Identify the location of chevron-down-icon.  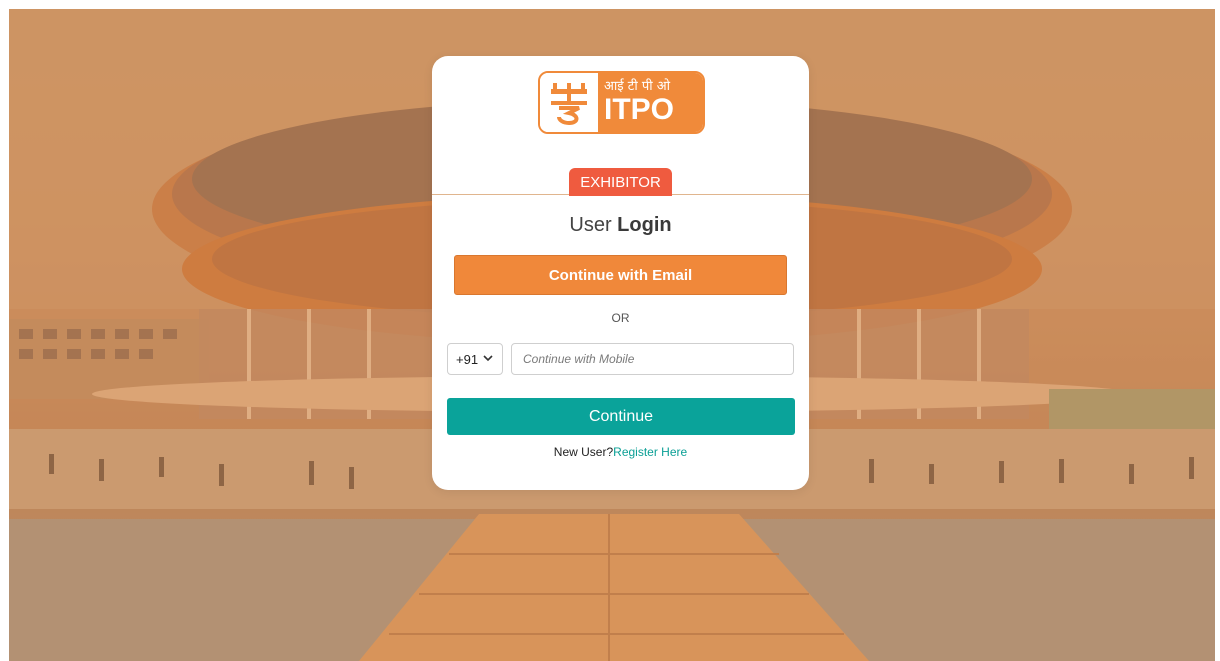
(488, 358).